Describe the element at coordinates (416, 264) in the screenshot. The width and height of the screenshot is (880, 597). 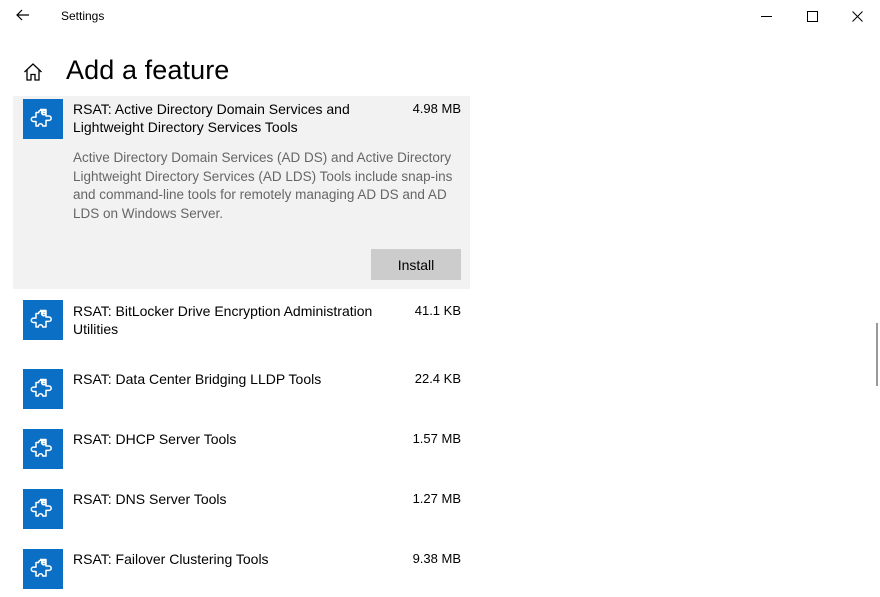
I see `install-button: Install` at that location.